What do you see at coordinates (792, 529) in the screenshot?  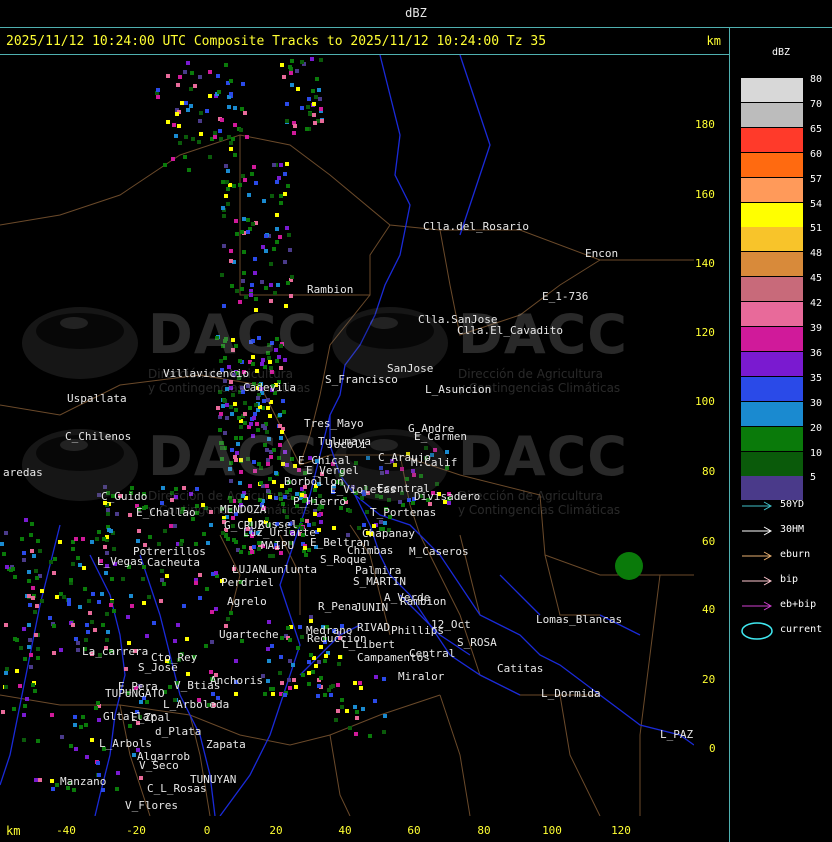 I see `legend-track-label: 30HM` at bounding box center [792, 529].